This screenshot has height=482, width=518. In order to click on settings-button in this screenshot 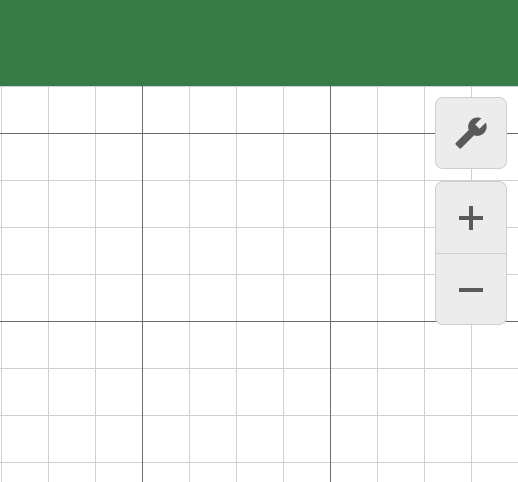, I will do `click(471, 133)`.